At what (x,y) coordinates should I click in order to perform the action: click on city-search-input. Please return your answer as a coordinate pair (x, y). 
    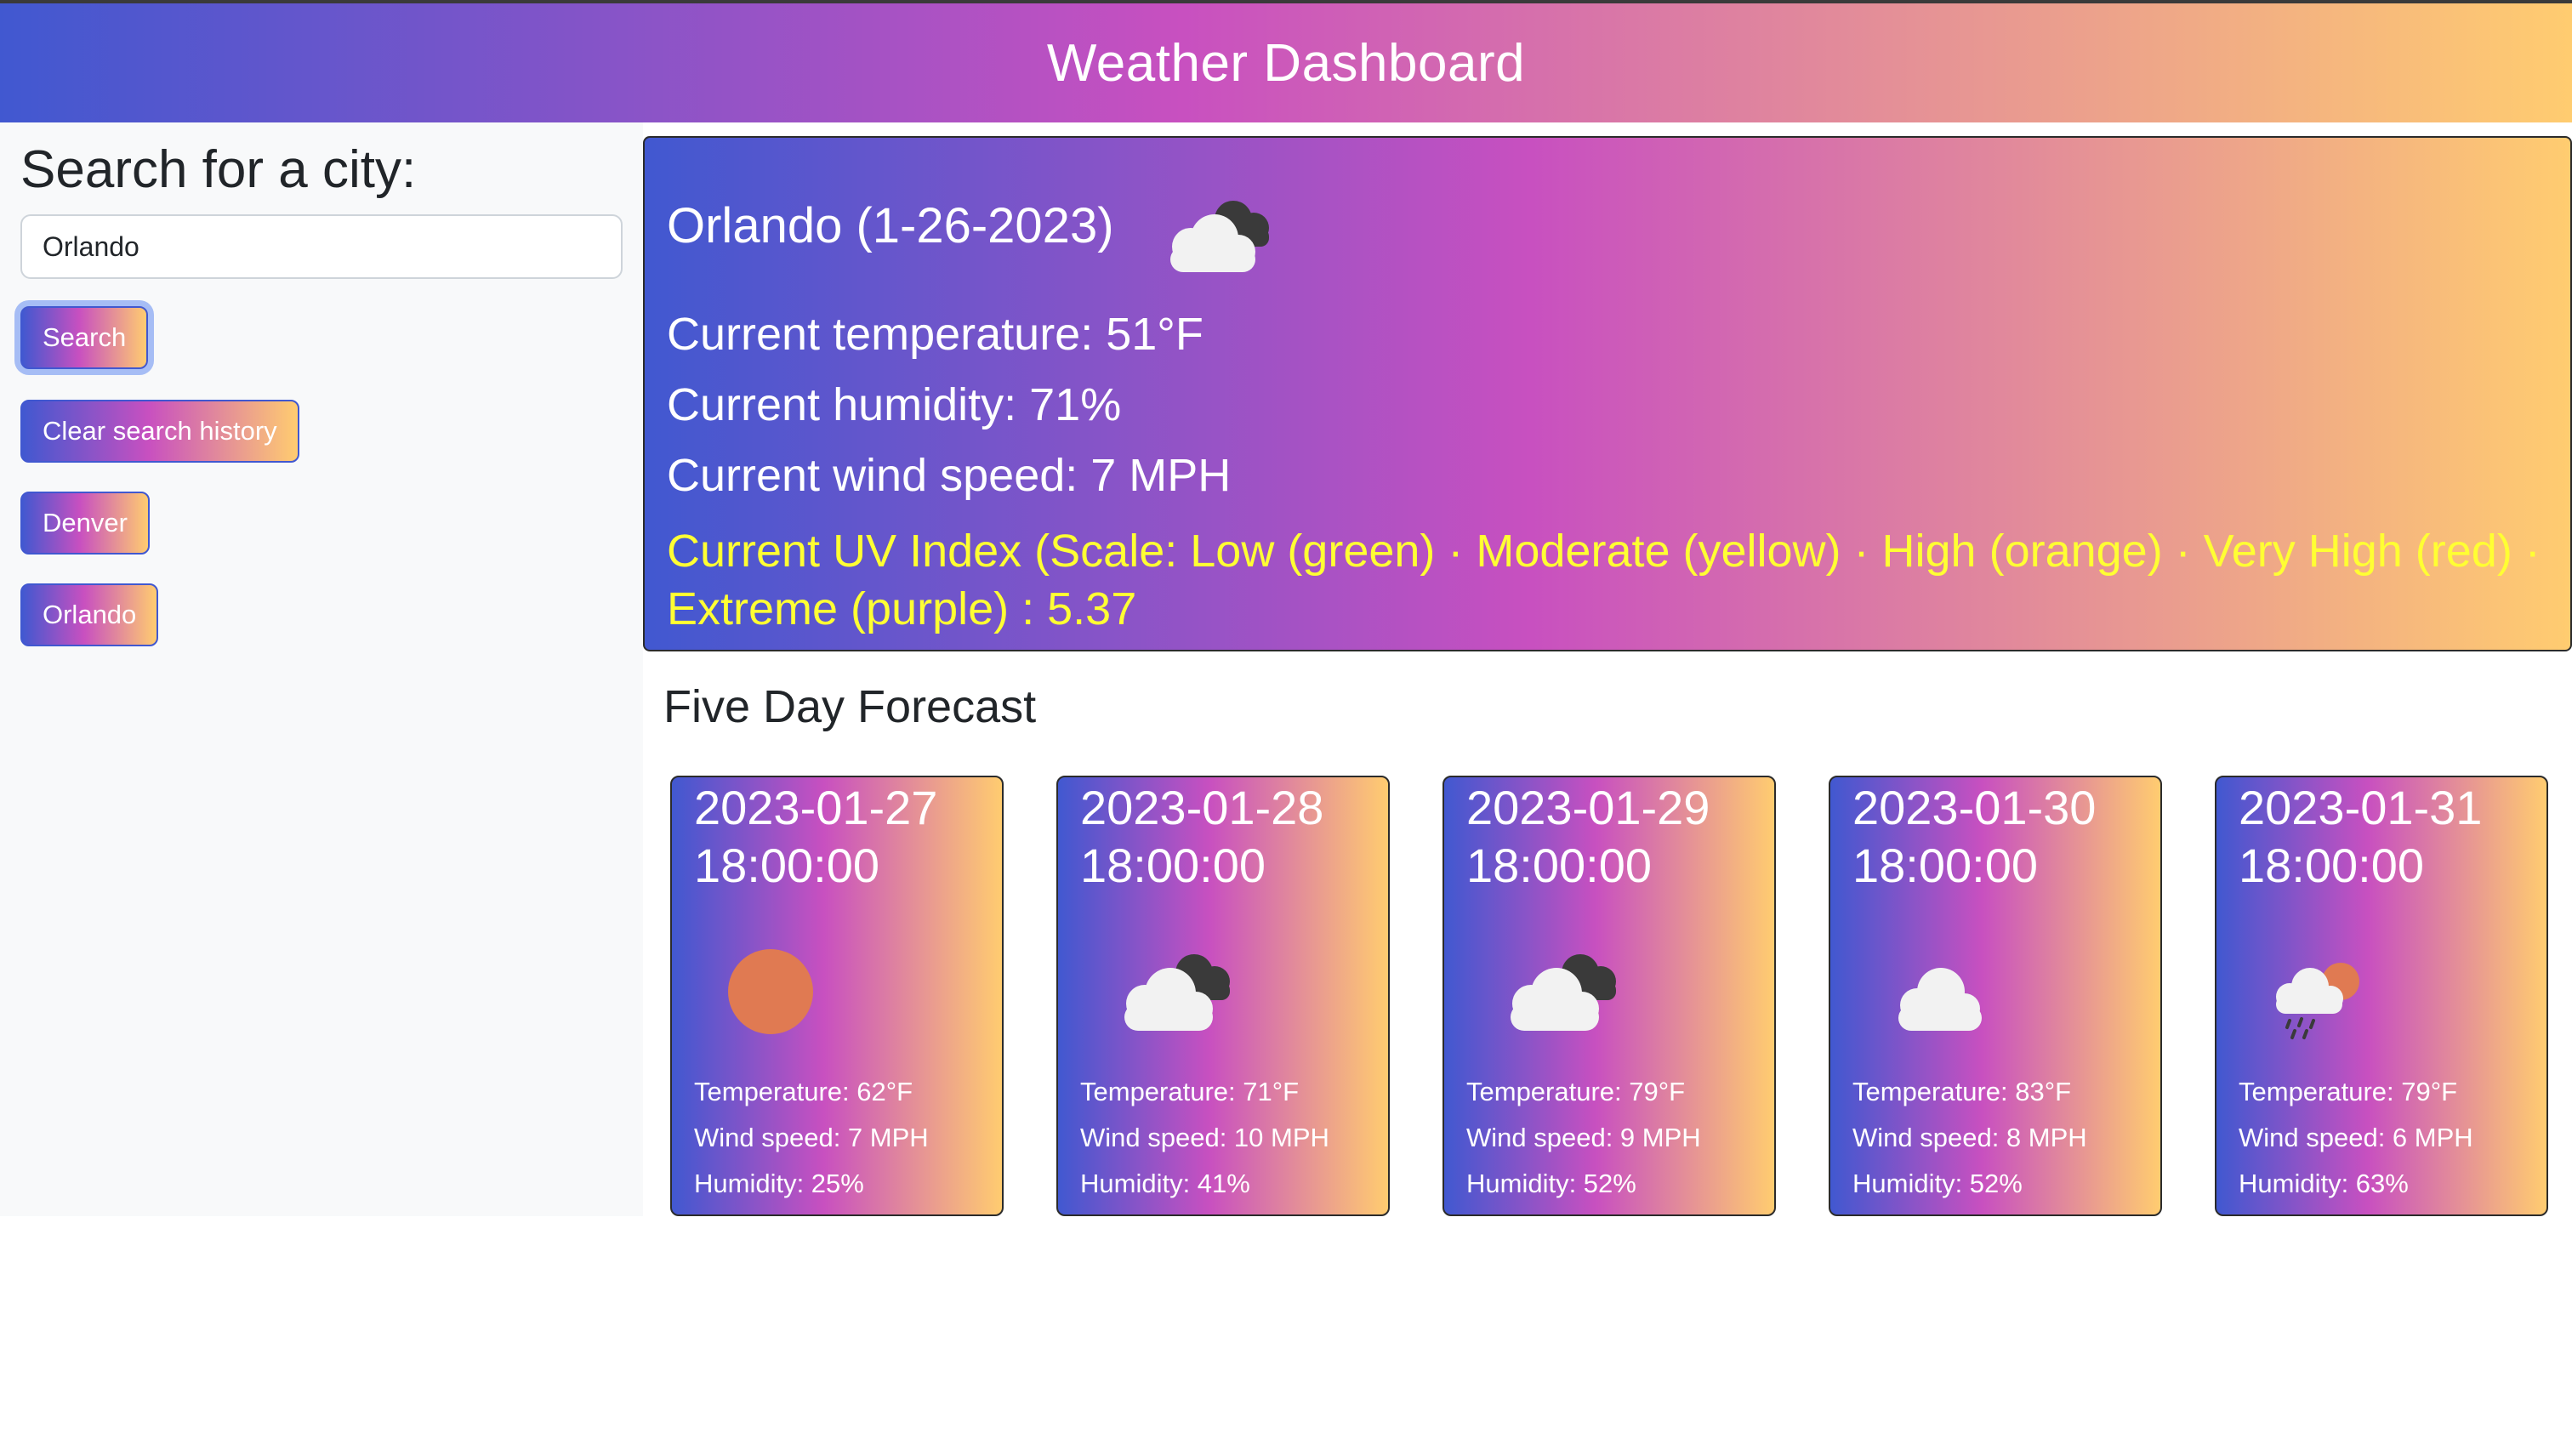
    Looking at the image, I should click on (322, 246).